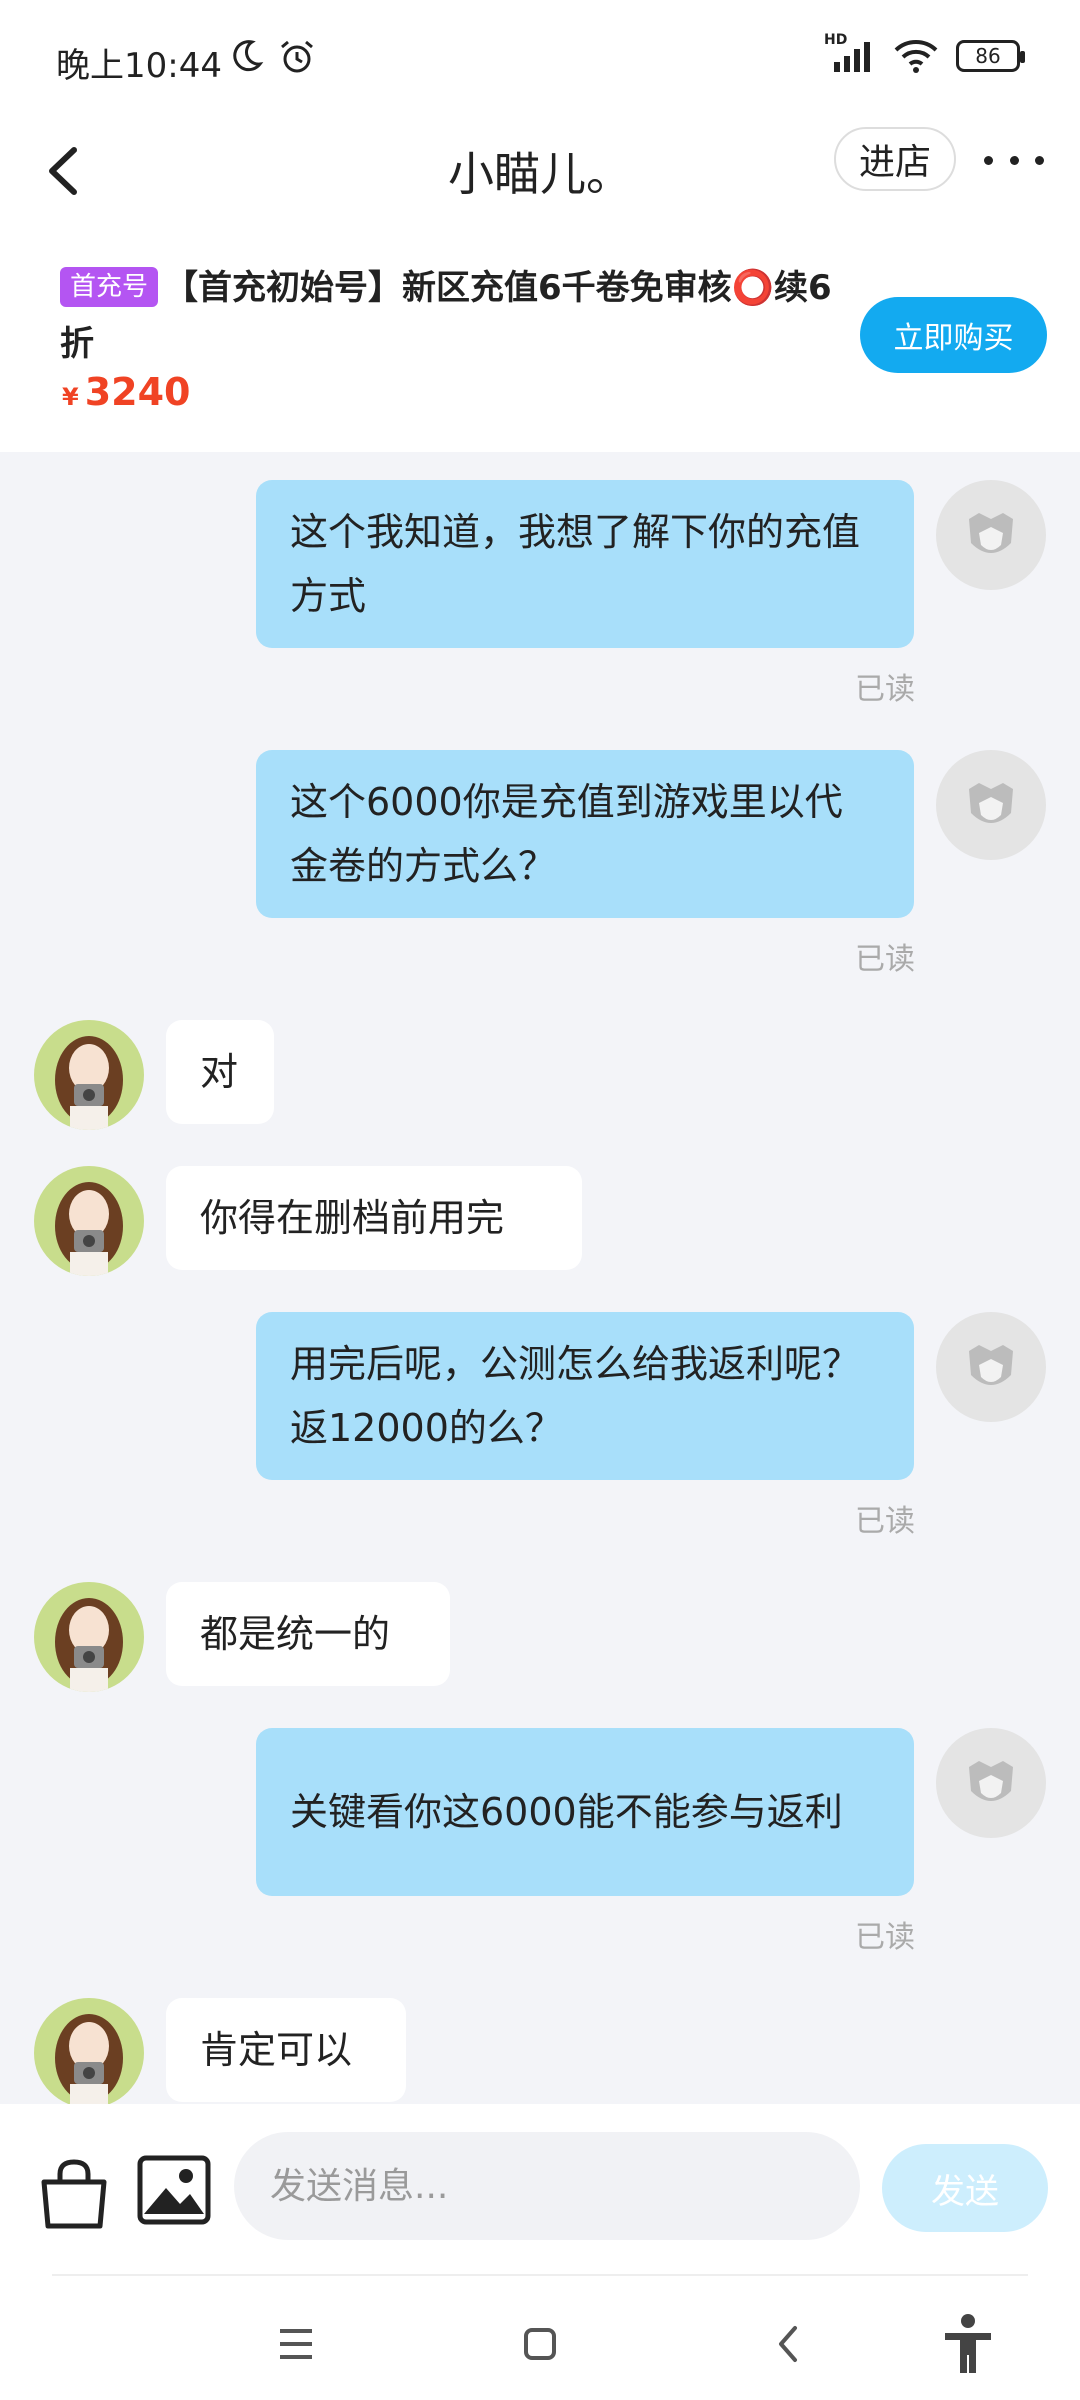  What do you see at coordinates (540, 2275) in the screenshot?
I see `divider` at bounding box center [540, 2275].